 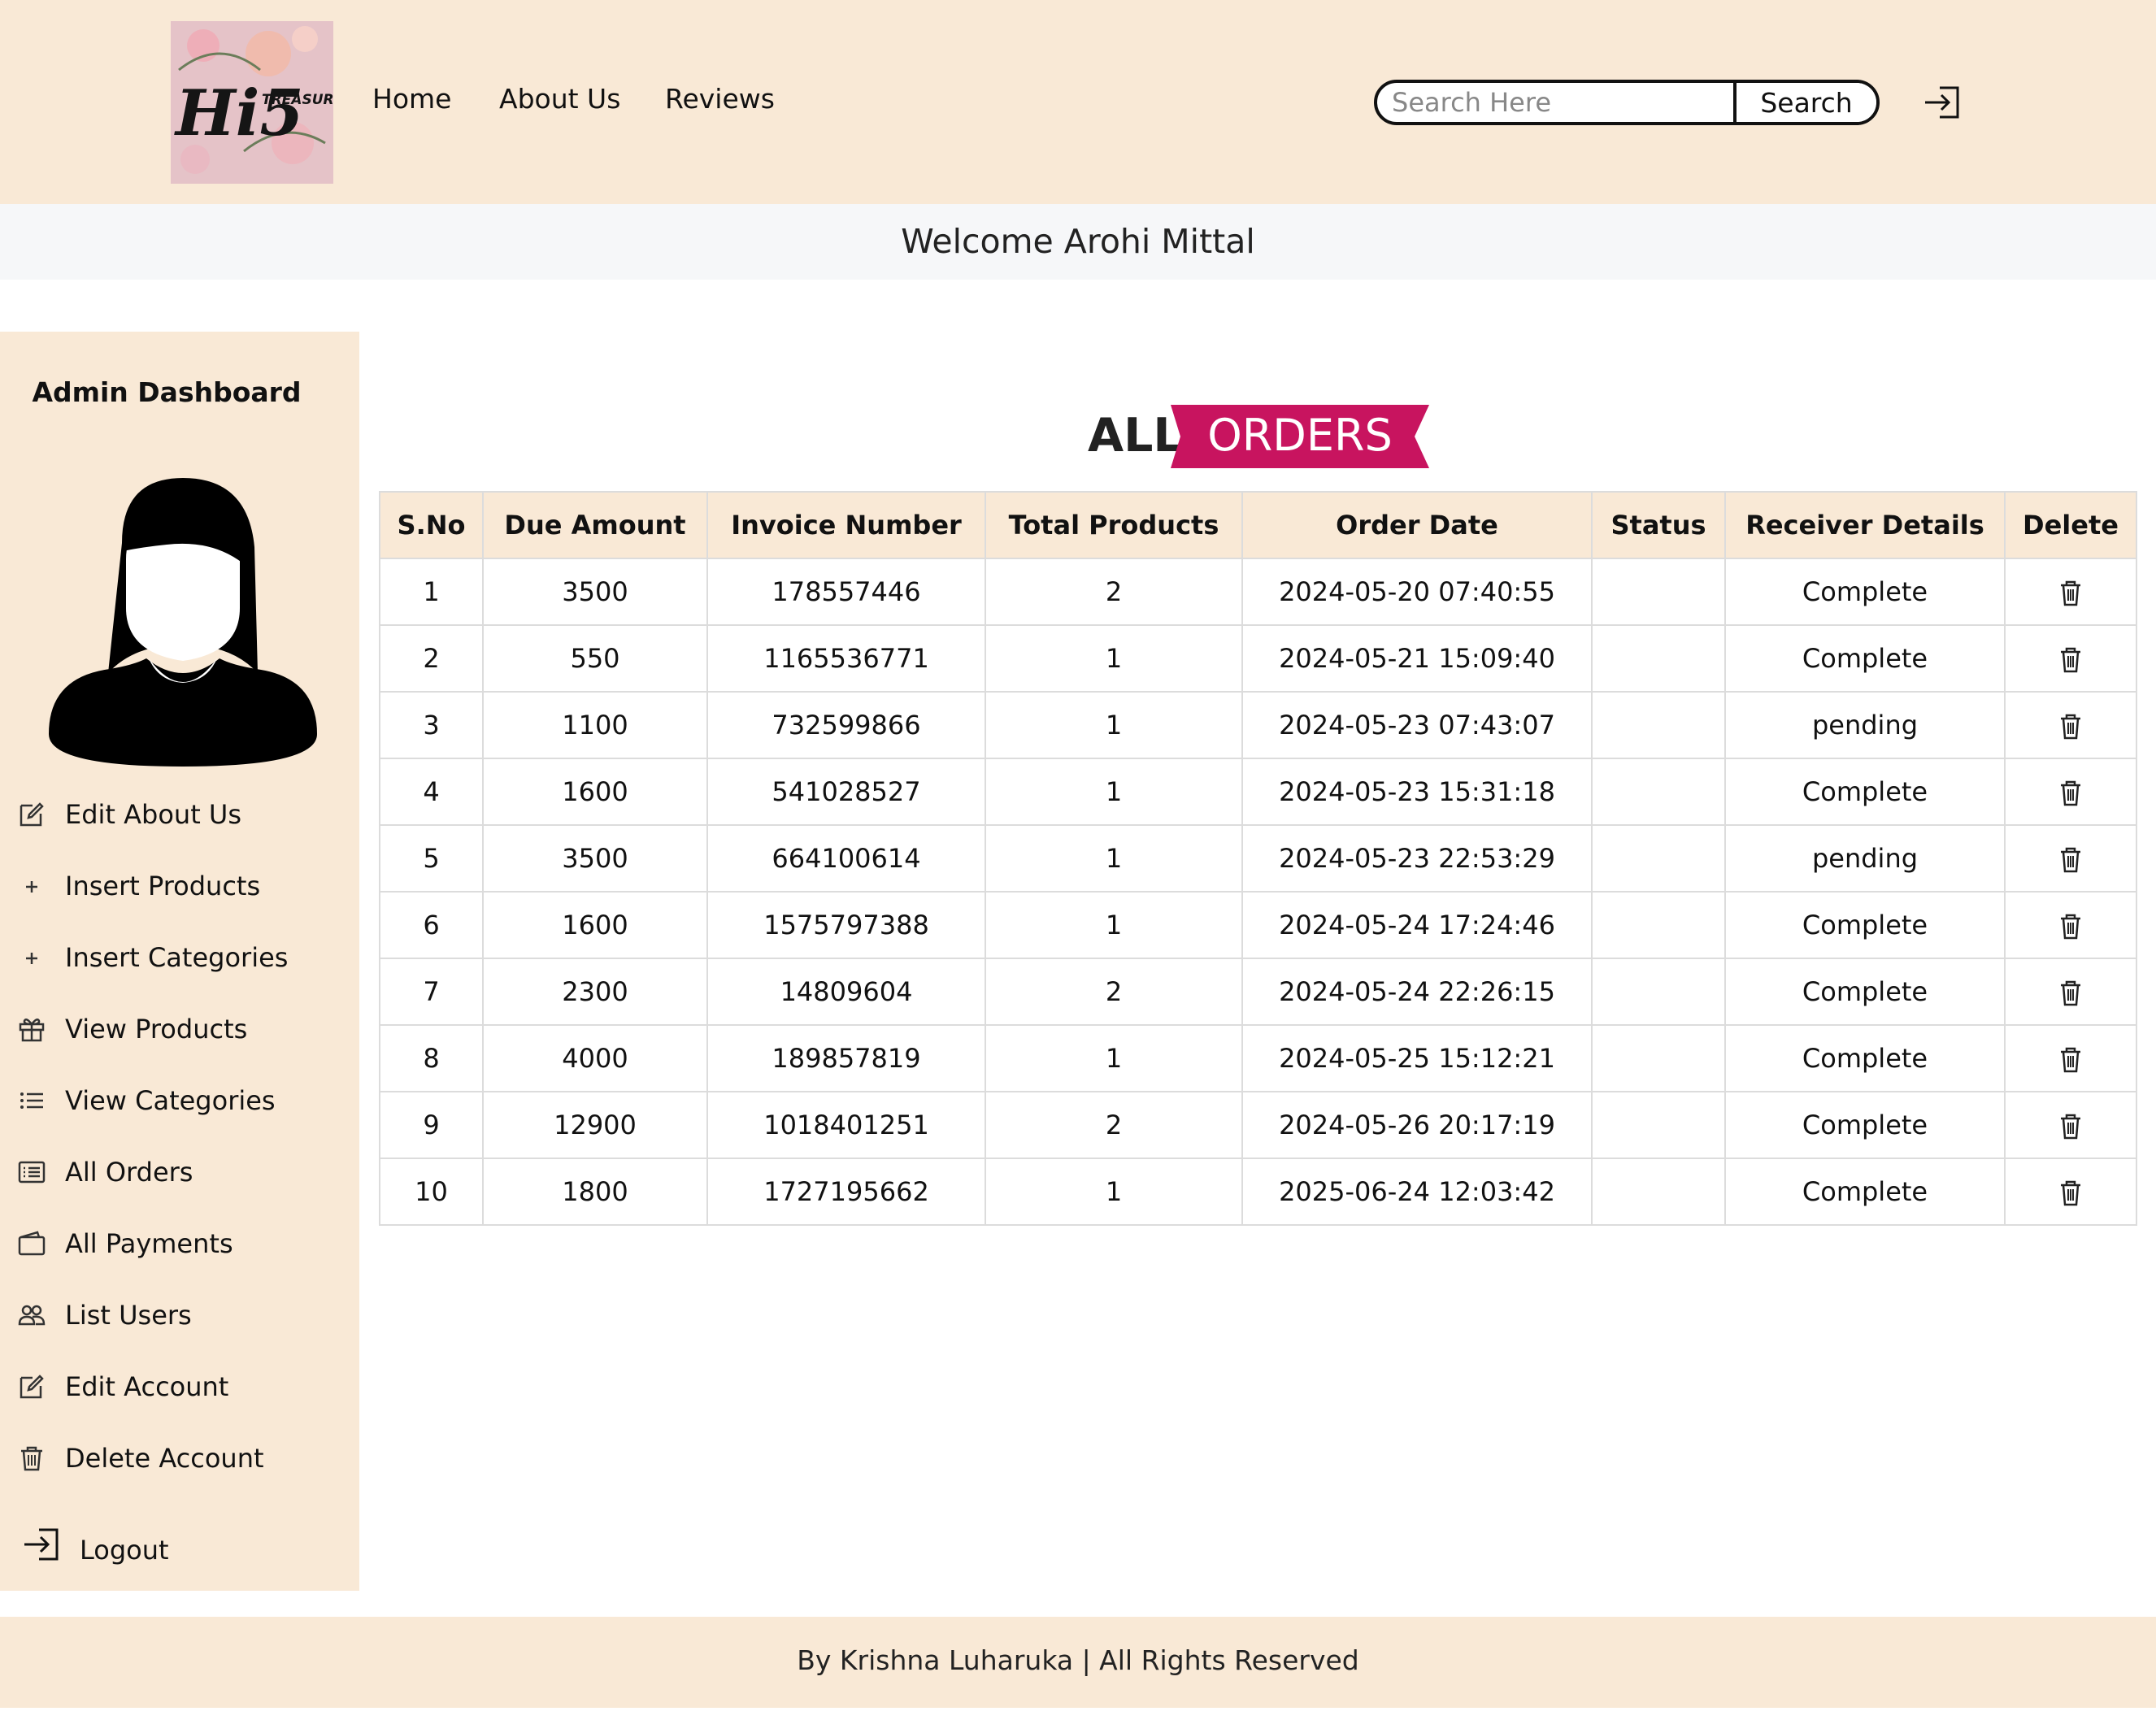 I want to click on sidebar-item-label: All Payments, so click(x=149, y=1243).